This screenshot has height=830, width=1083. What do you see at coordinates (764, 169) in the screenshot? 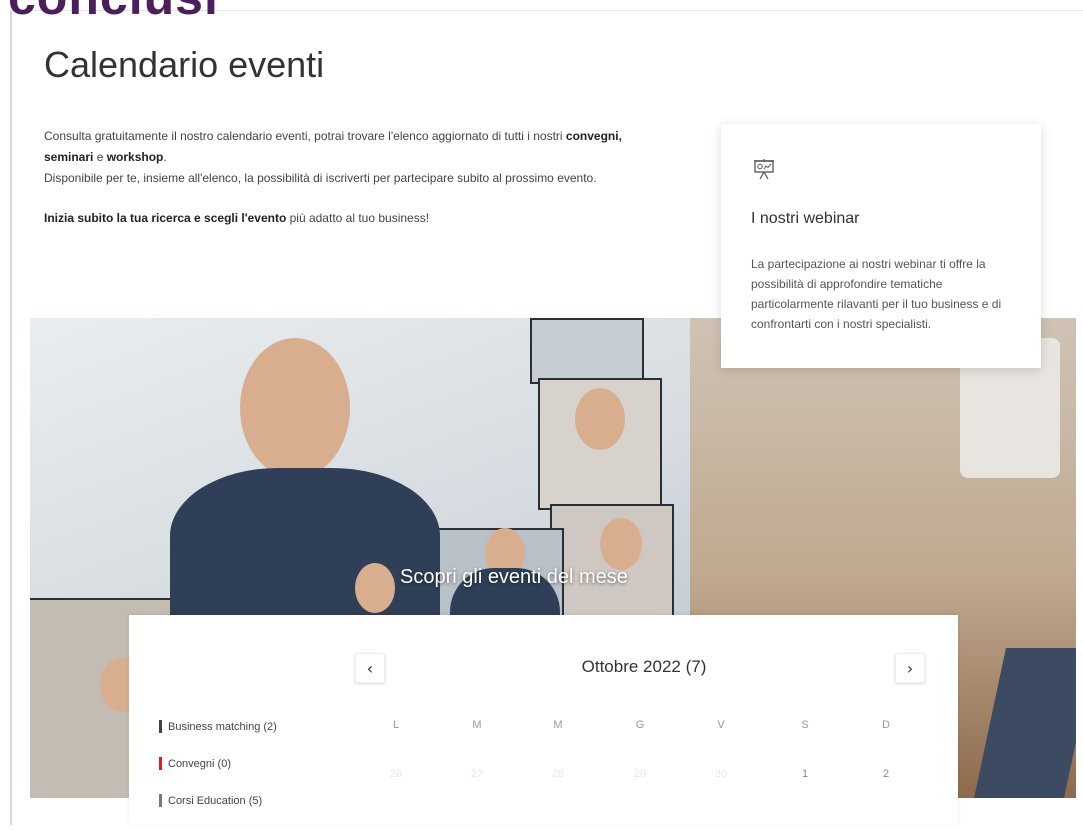
I see `presentation-board-icon` at bounding box center [764, 169].